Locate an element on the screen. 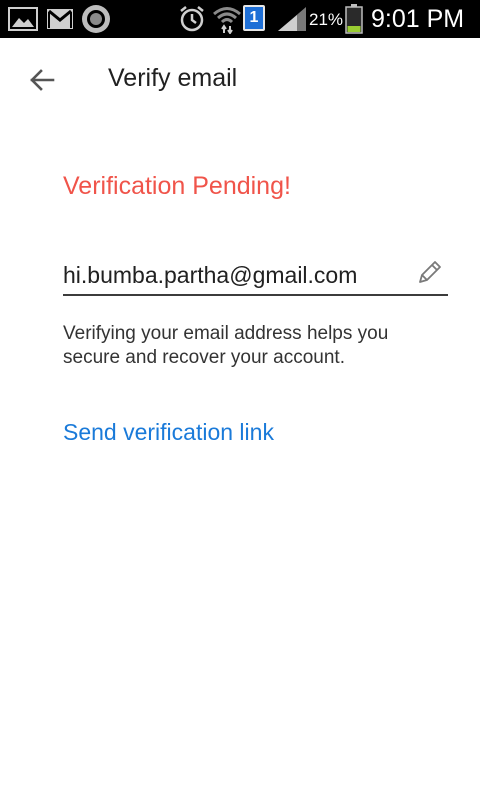  wifi-icon is located at coordinates (227, 21).